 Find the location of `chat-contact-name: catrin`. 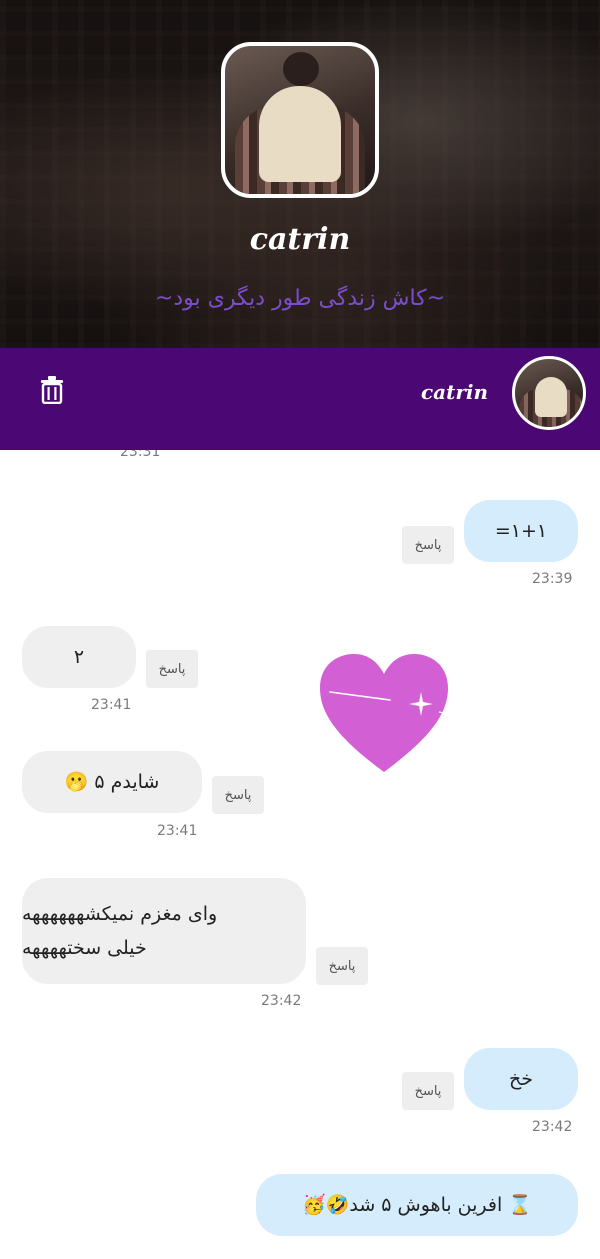

chat-contact-name: catrin is located at coordinates (454, 392).